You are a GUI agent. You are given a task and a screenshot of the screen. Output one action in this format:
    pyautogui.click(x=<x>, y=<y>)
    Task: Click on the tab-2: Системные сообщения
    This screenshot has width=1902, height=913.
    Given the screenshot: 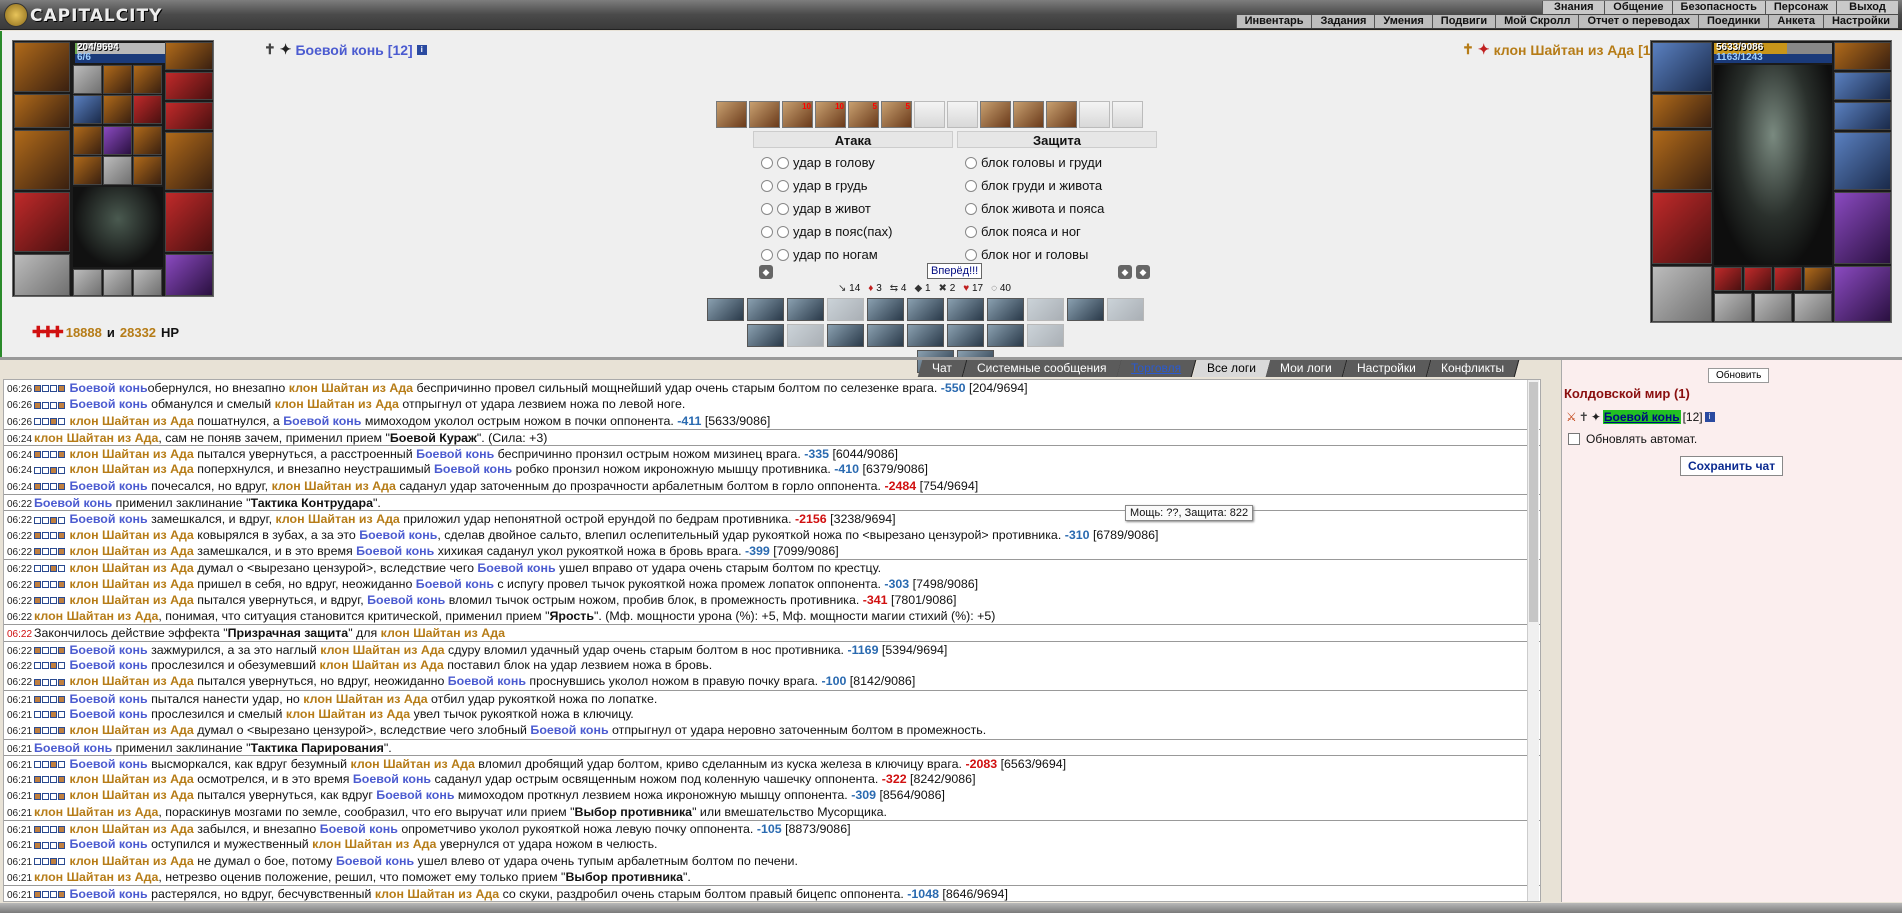 What is the action you would take?
    pyautogui.click(x=1042, y=368)
    